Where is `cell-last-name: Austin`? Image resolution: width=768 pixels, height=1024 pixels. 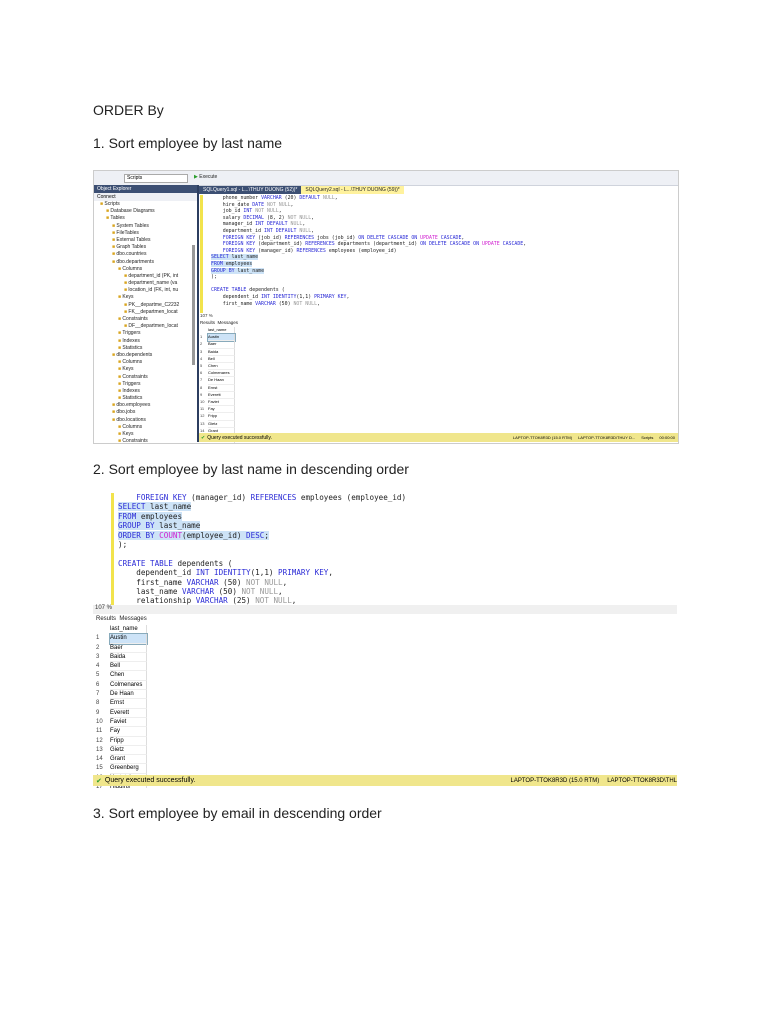
cell-last-name: Austin is located at coordinates (221, 338).